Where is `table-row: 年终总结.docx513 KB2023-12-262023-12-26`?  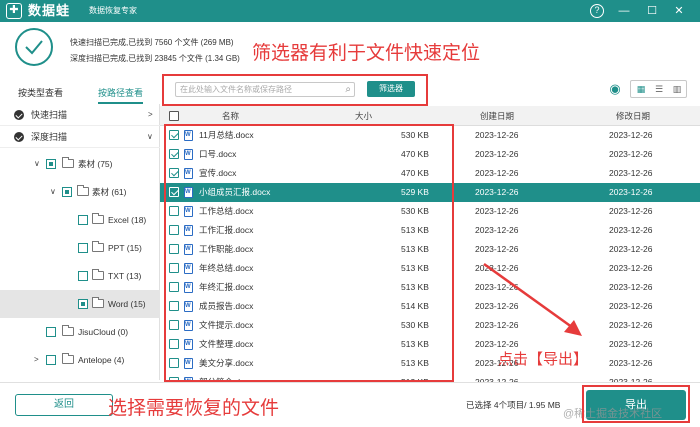
table-row: 年终总结.docx513 KB2023-12-262023-12-26 is located at coordinates (430, 268).